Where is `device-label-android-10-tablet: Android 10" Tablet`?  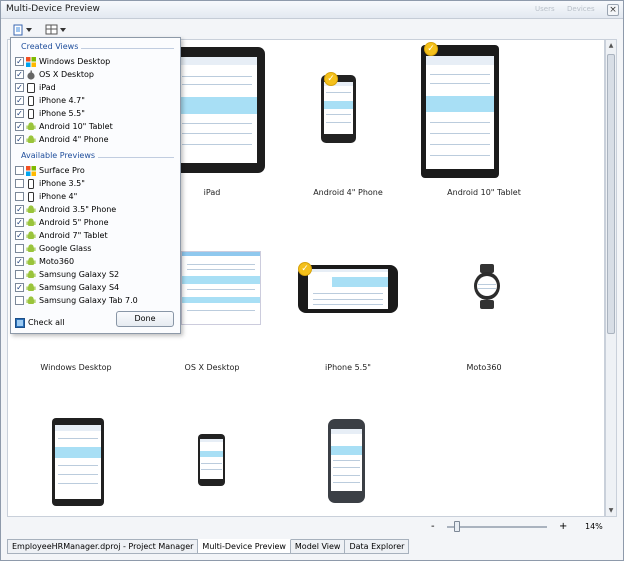 device-label-android-10-tablet: Android 10" Tablet is located at coordinates (484, 192).